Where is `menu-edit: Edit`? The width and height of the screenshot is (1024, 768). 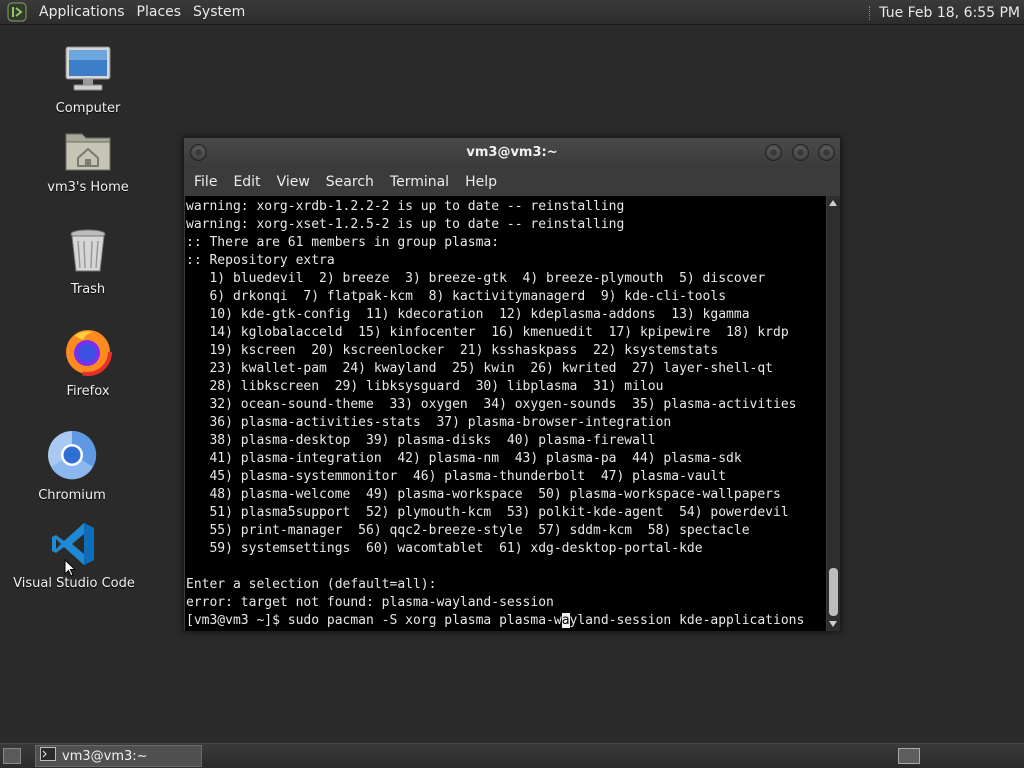 menu-edit: Edit is located at coordinates (246, 182).